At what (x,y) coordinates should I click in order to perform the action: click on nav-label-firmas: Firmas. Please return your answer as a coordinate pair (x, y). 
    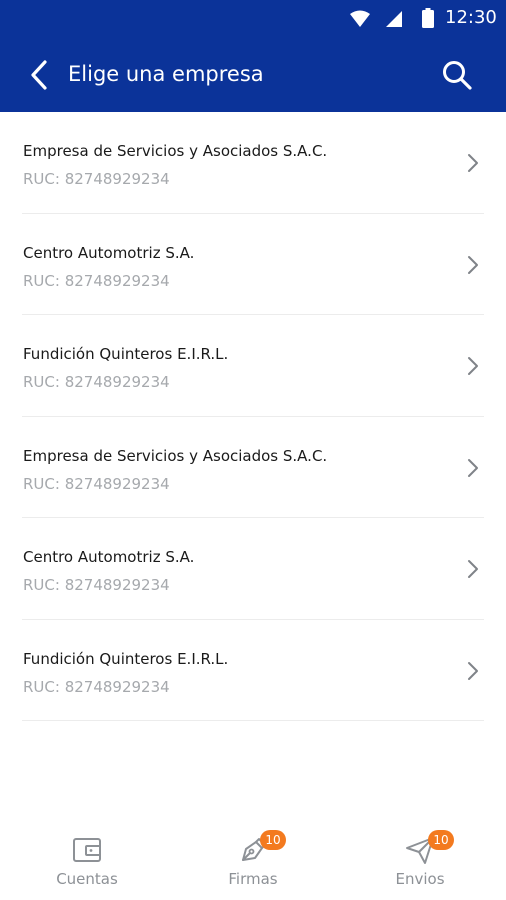
    Looking at the image, I should click on (253, 879).